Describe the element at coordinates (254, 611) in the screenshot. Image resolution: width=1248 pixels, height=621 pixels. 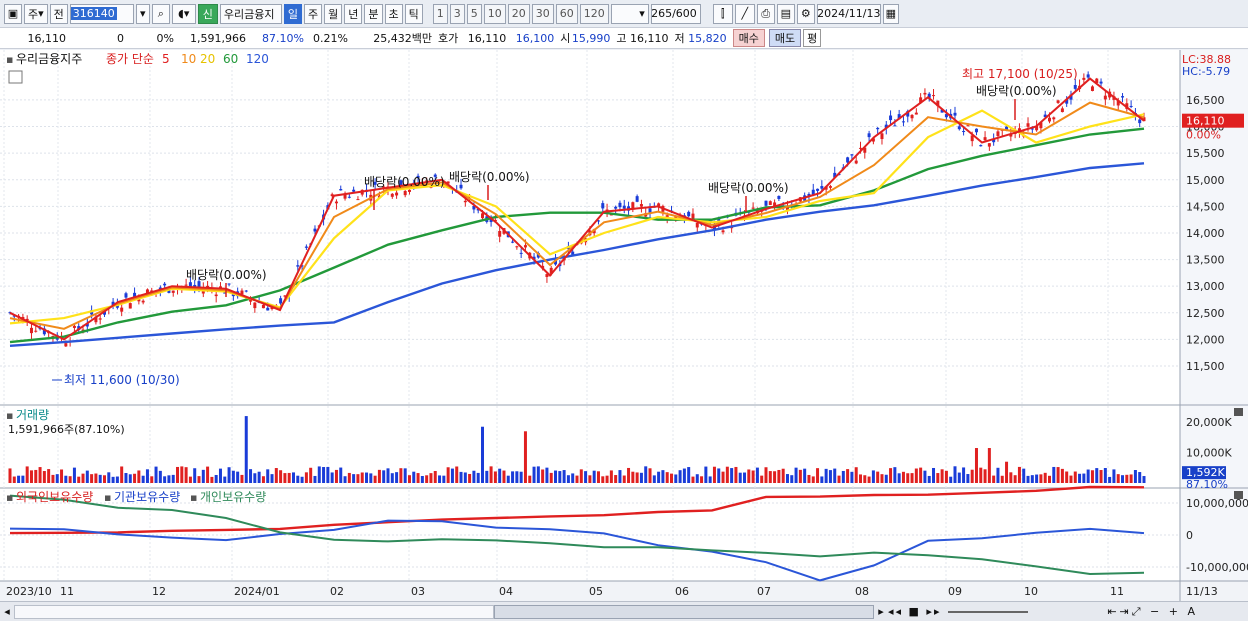
I see `scroll-track` at that location.